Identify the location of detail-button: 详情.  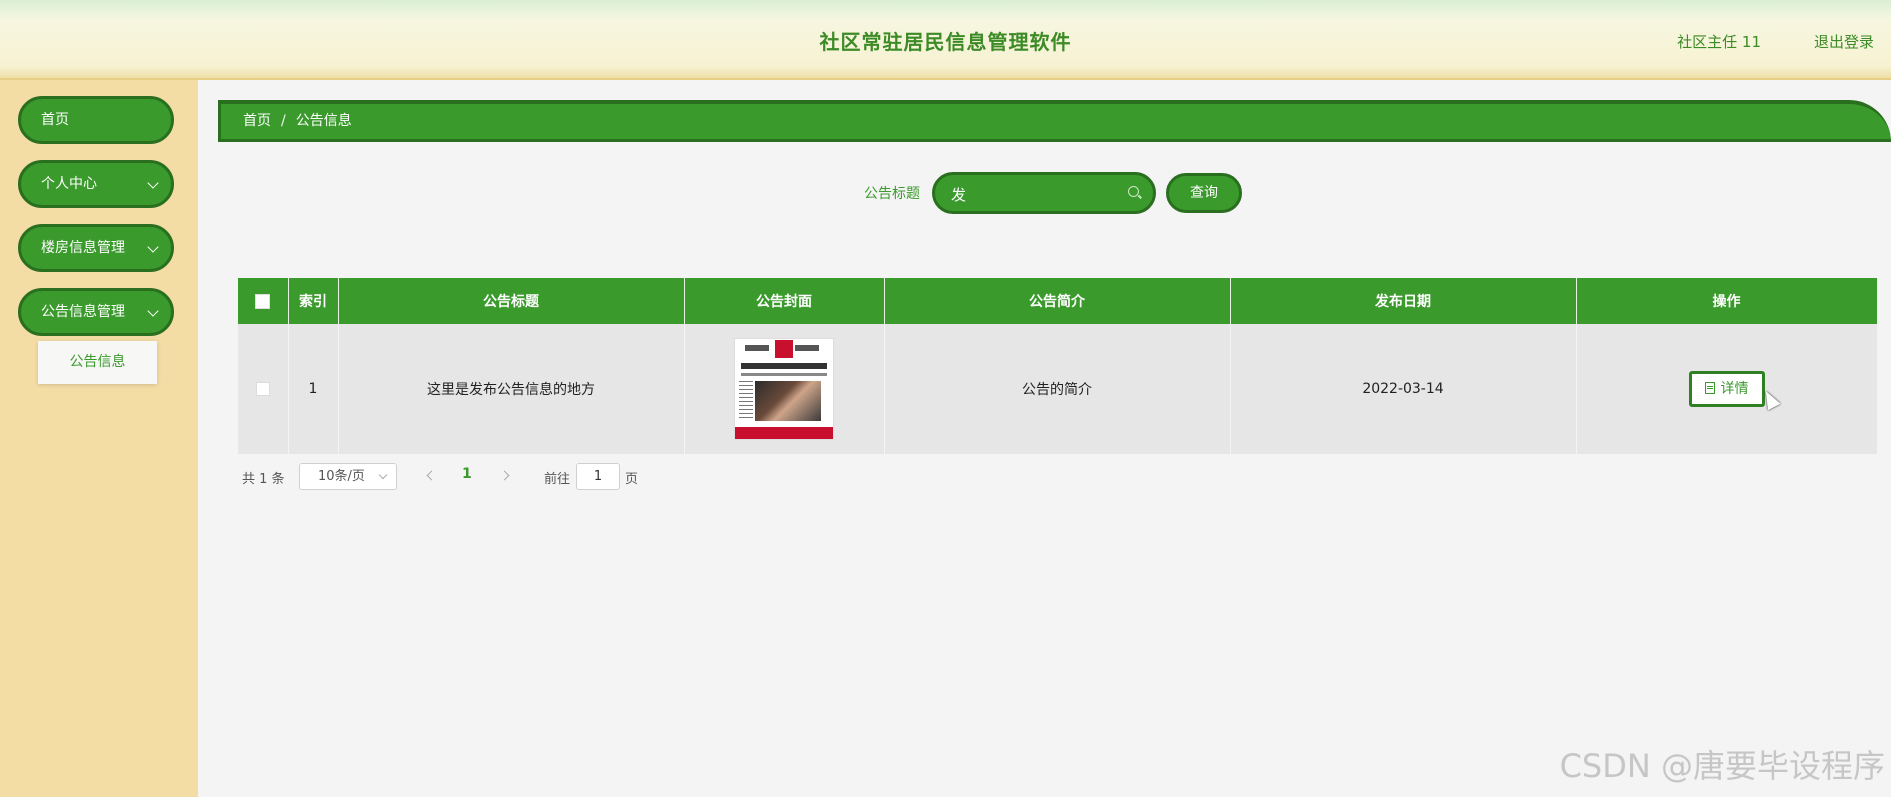
(1726, 389).